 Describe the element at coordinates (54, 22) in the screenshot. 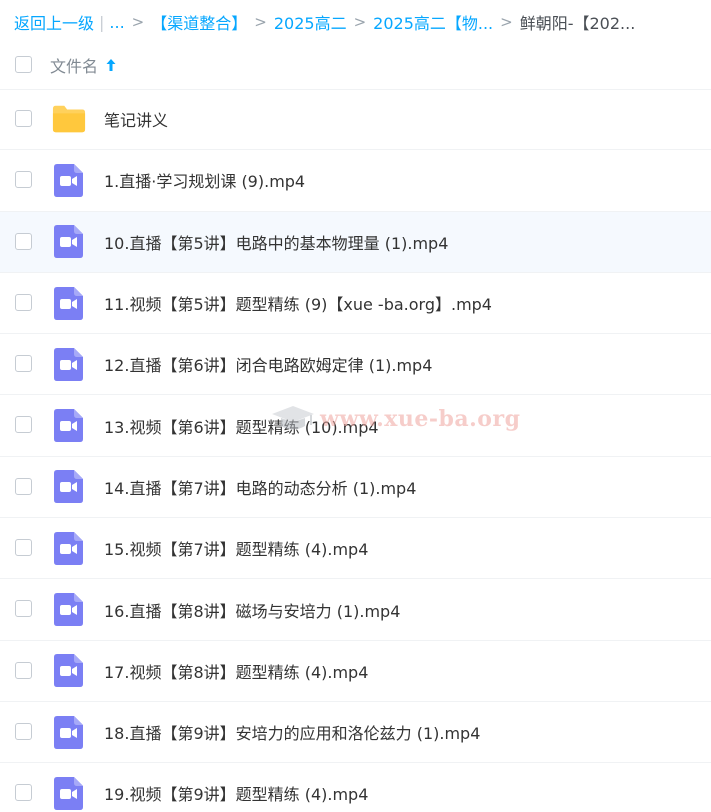

I see `breadcrumb-back-link: 返回上一级` at that location.